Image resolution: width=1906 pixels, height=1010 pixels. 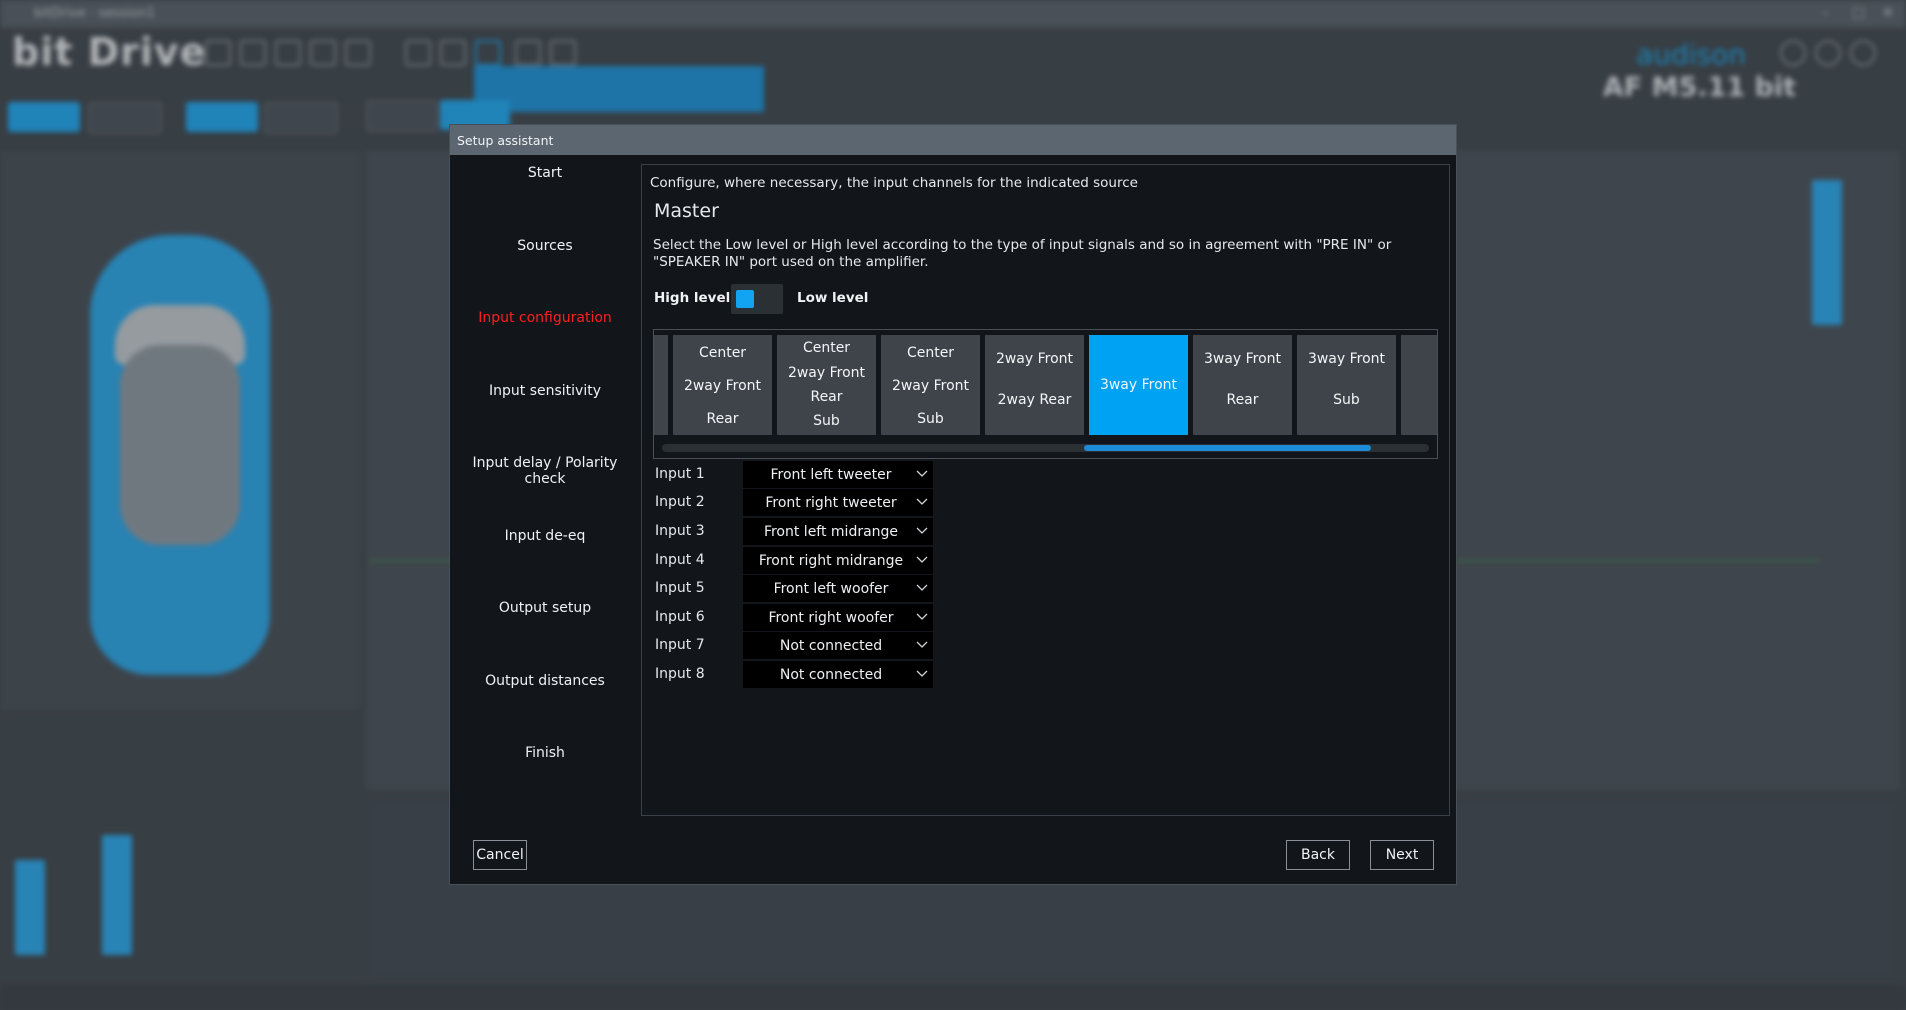 I want to click on preset-scrollbar, so click(x=1045, y=448).